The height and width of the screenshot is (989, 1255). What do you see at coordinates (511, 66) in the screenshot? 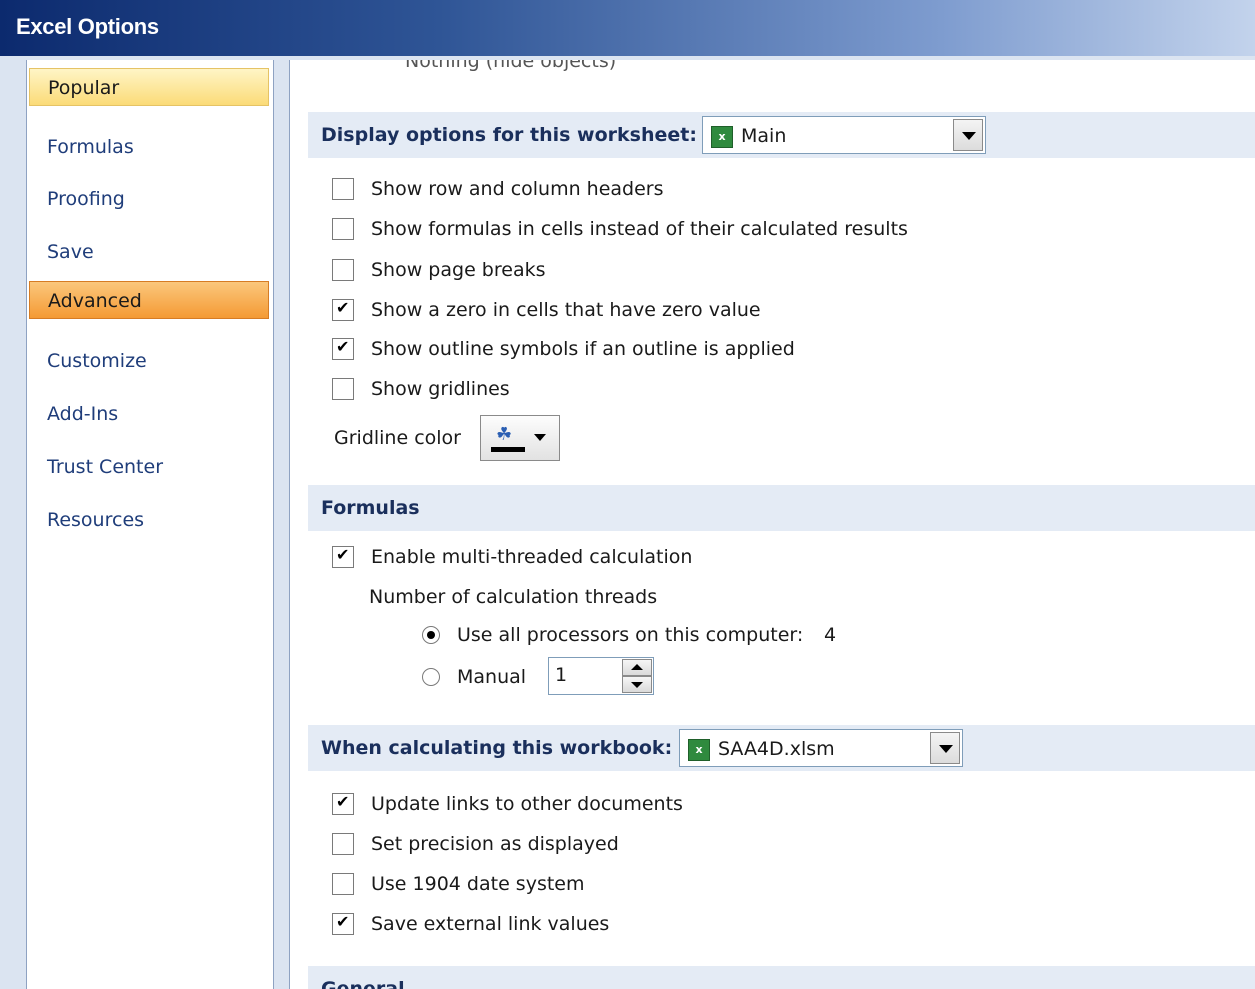
I see `cutoff-option-label: Nothing (hide objects)` at bounding box center [511, 66].